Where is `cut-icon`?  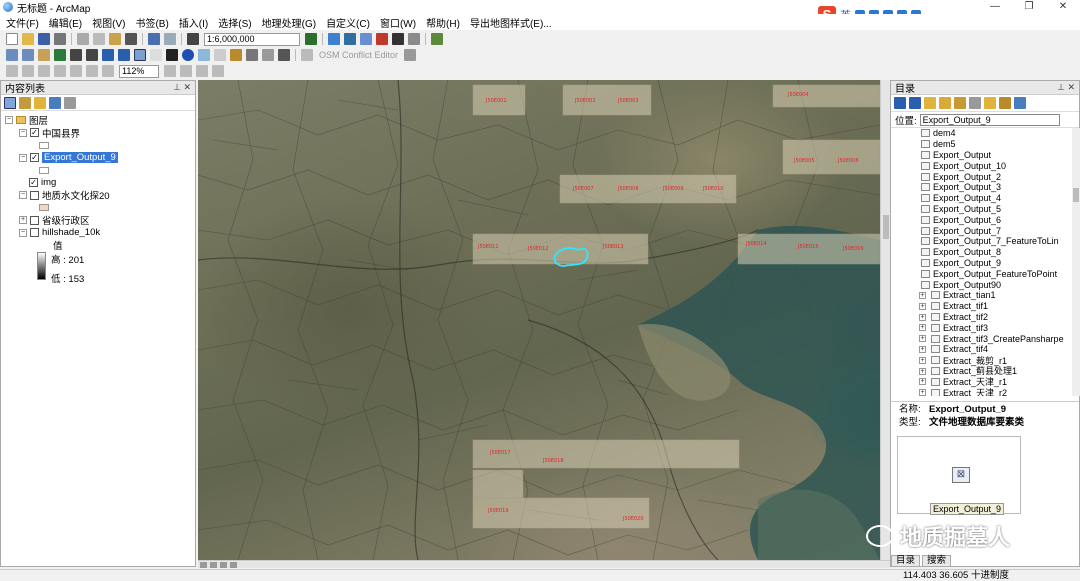 cut-icon is located at coordinates (83, 39).